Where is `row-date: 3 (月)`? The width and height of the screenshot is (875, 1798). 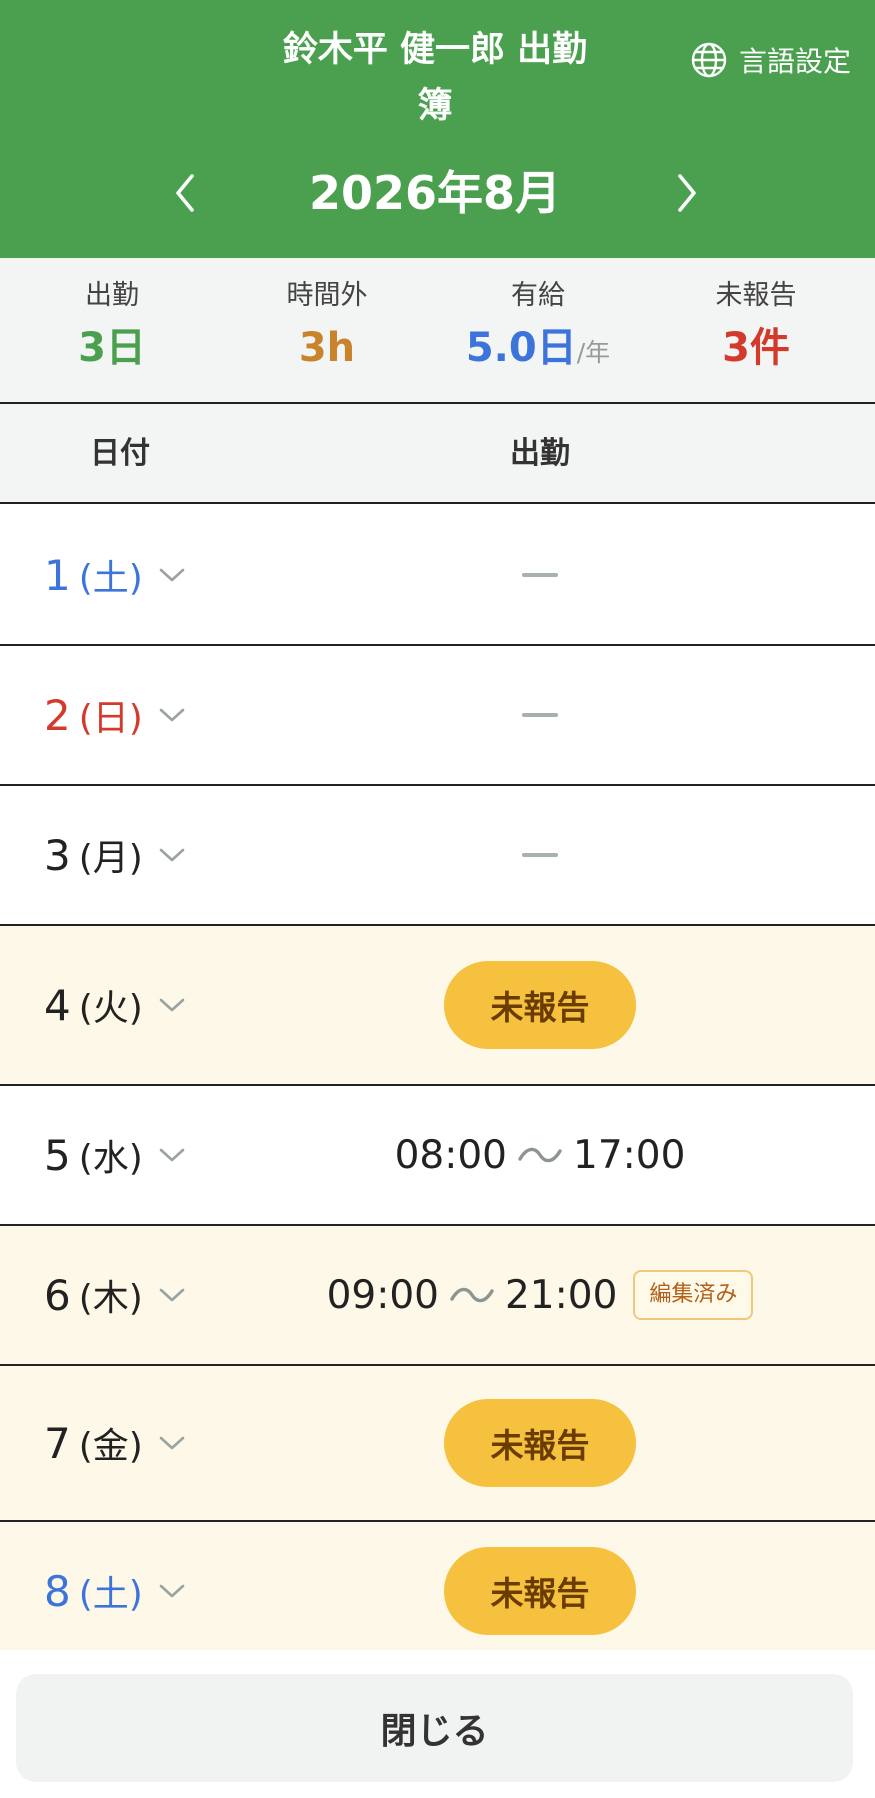
row-date: 3 (月) is located at coordinates (115, 855).